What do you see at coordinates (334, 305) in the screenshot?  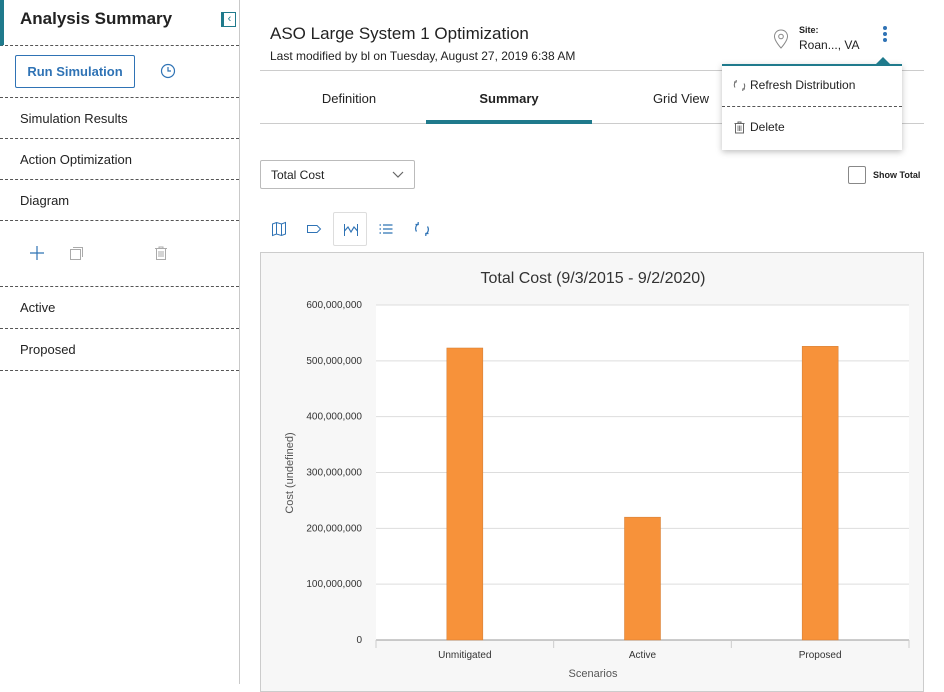 I see `y-tick-label: 600,000,000` at bounding box center [334, 305].